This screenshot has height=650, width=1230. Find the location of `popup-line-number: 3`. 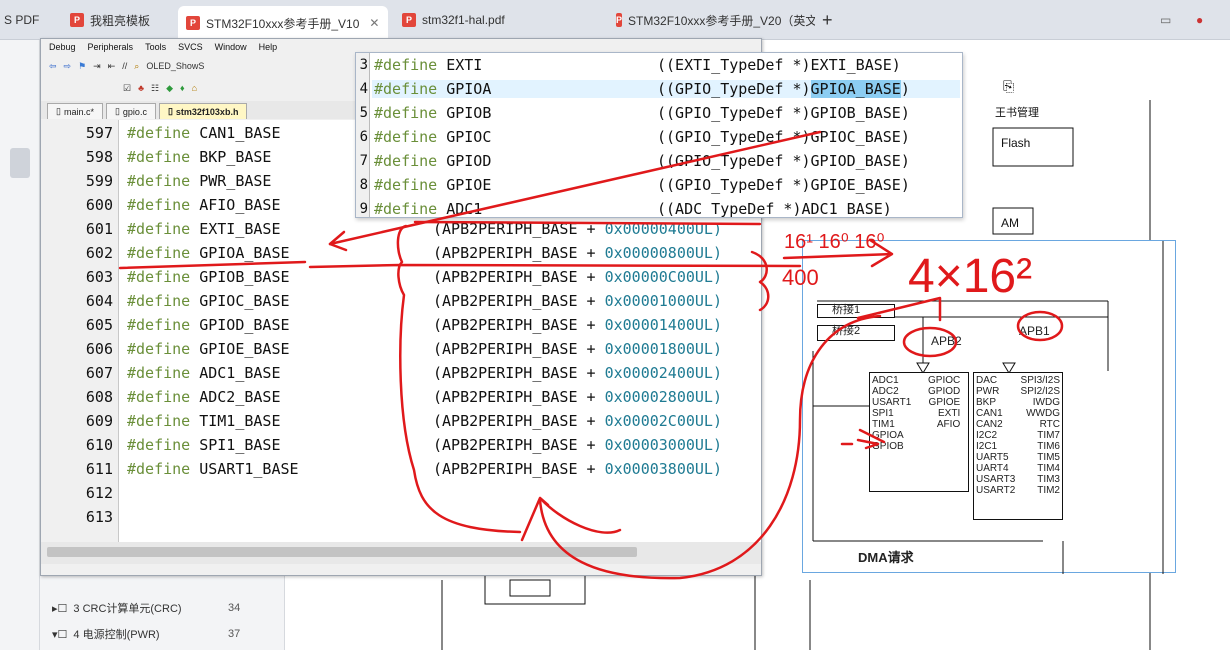

popup-line-number: 3 is located at coordinates (363, 65).